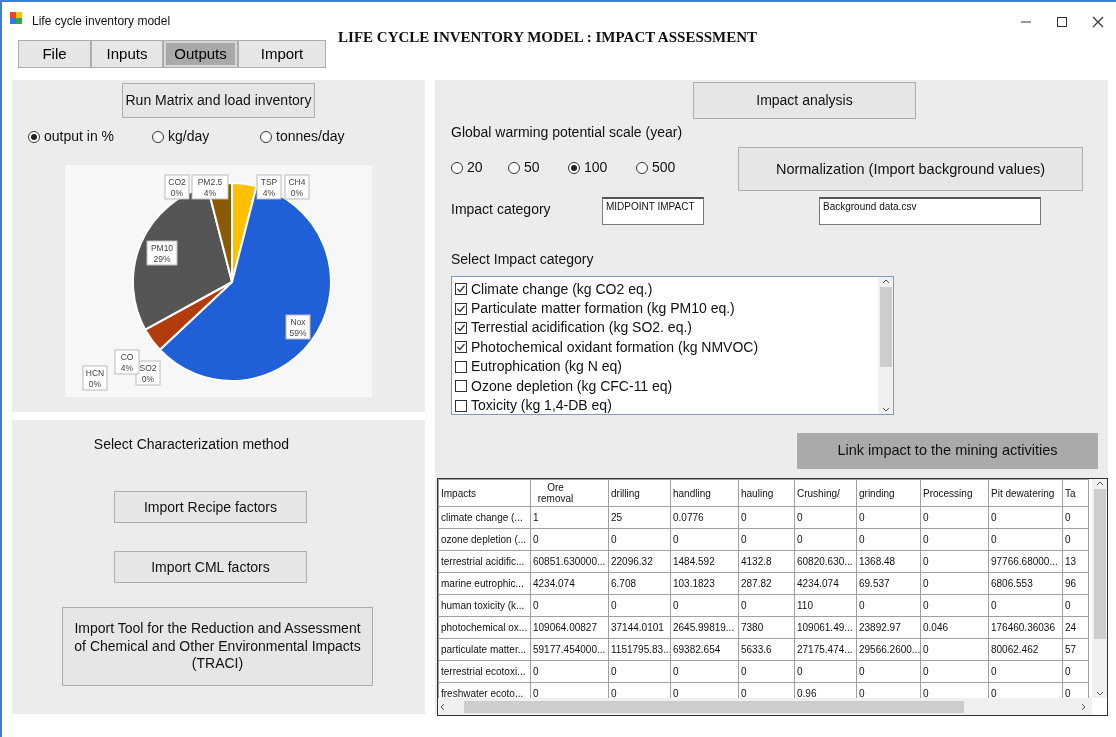  What do you see at coordinates (607, 289) in the screenshot?
I see `checklist-item: Climate change (kg CO2 eq.)` at bounding box center [607, 289].